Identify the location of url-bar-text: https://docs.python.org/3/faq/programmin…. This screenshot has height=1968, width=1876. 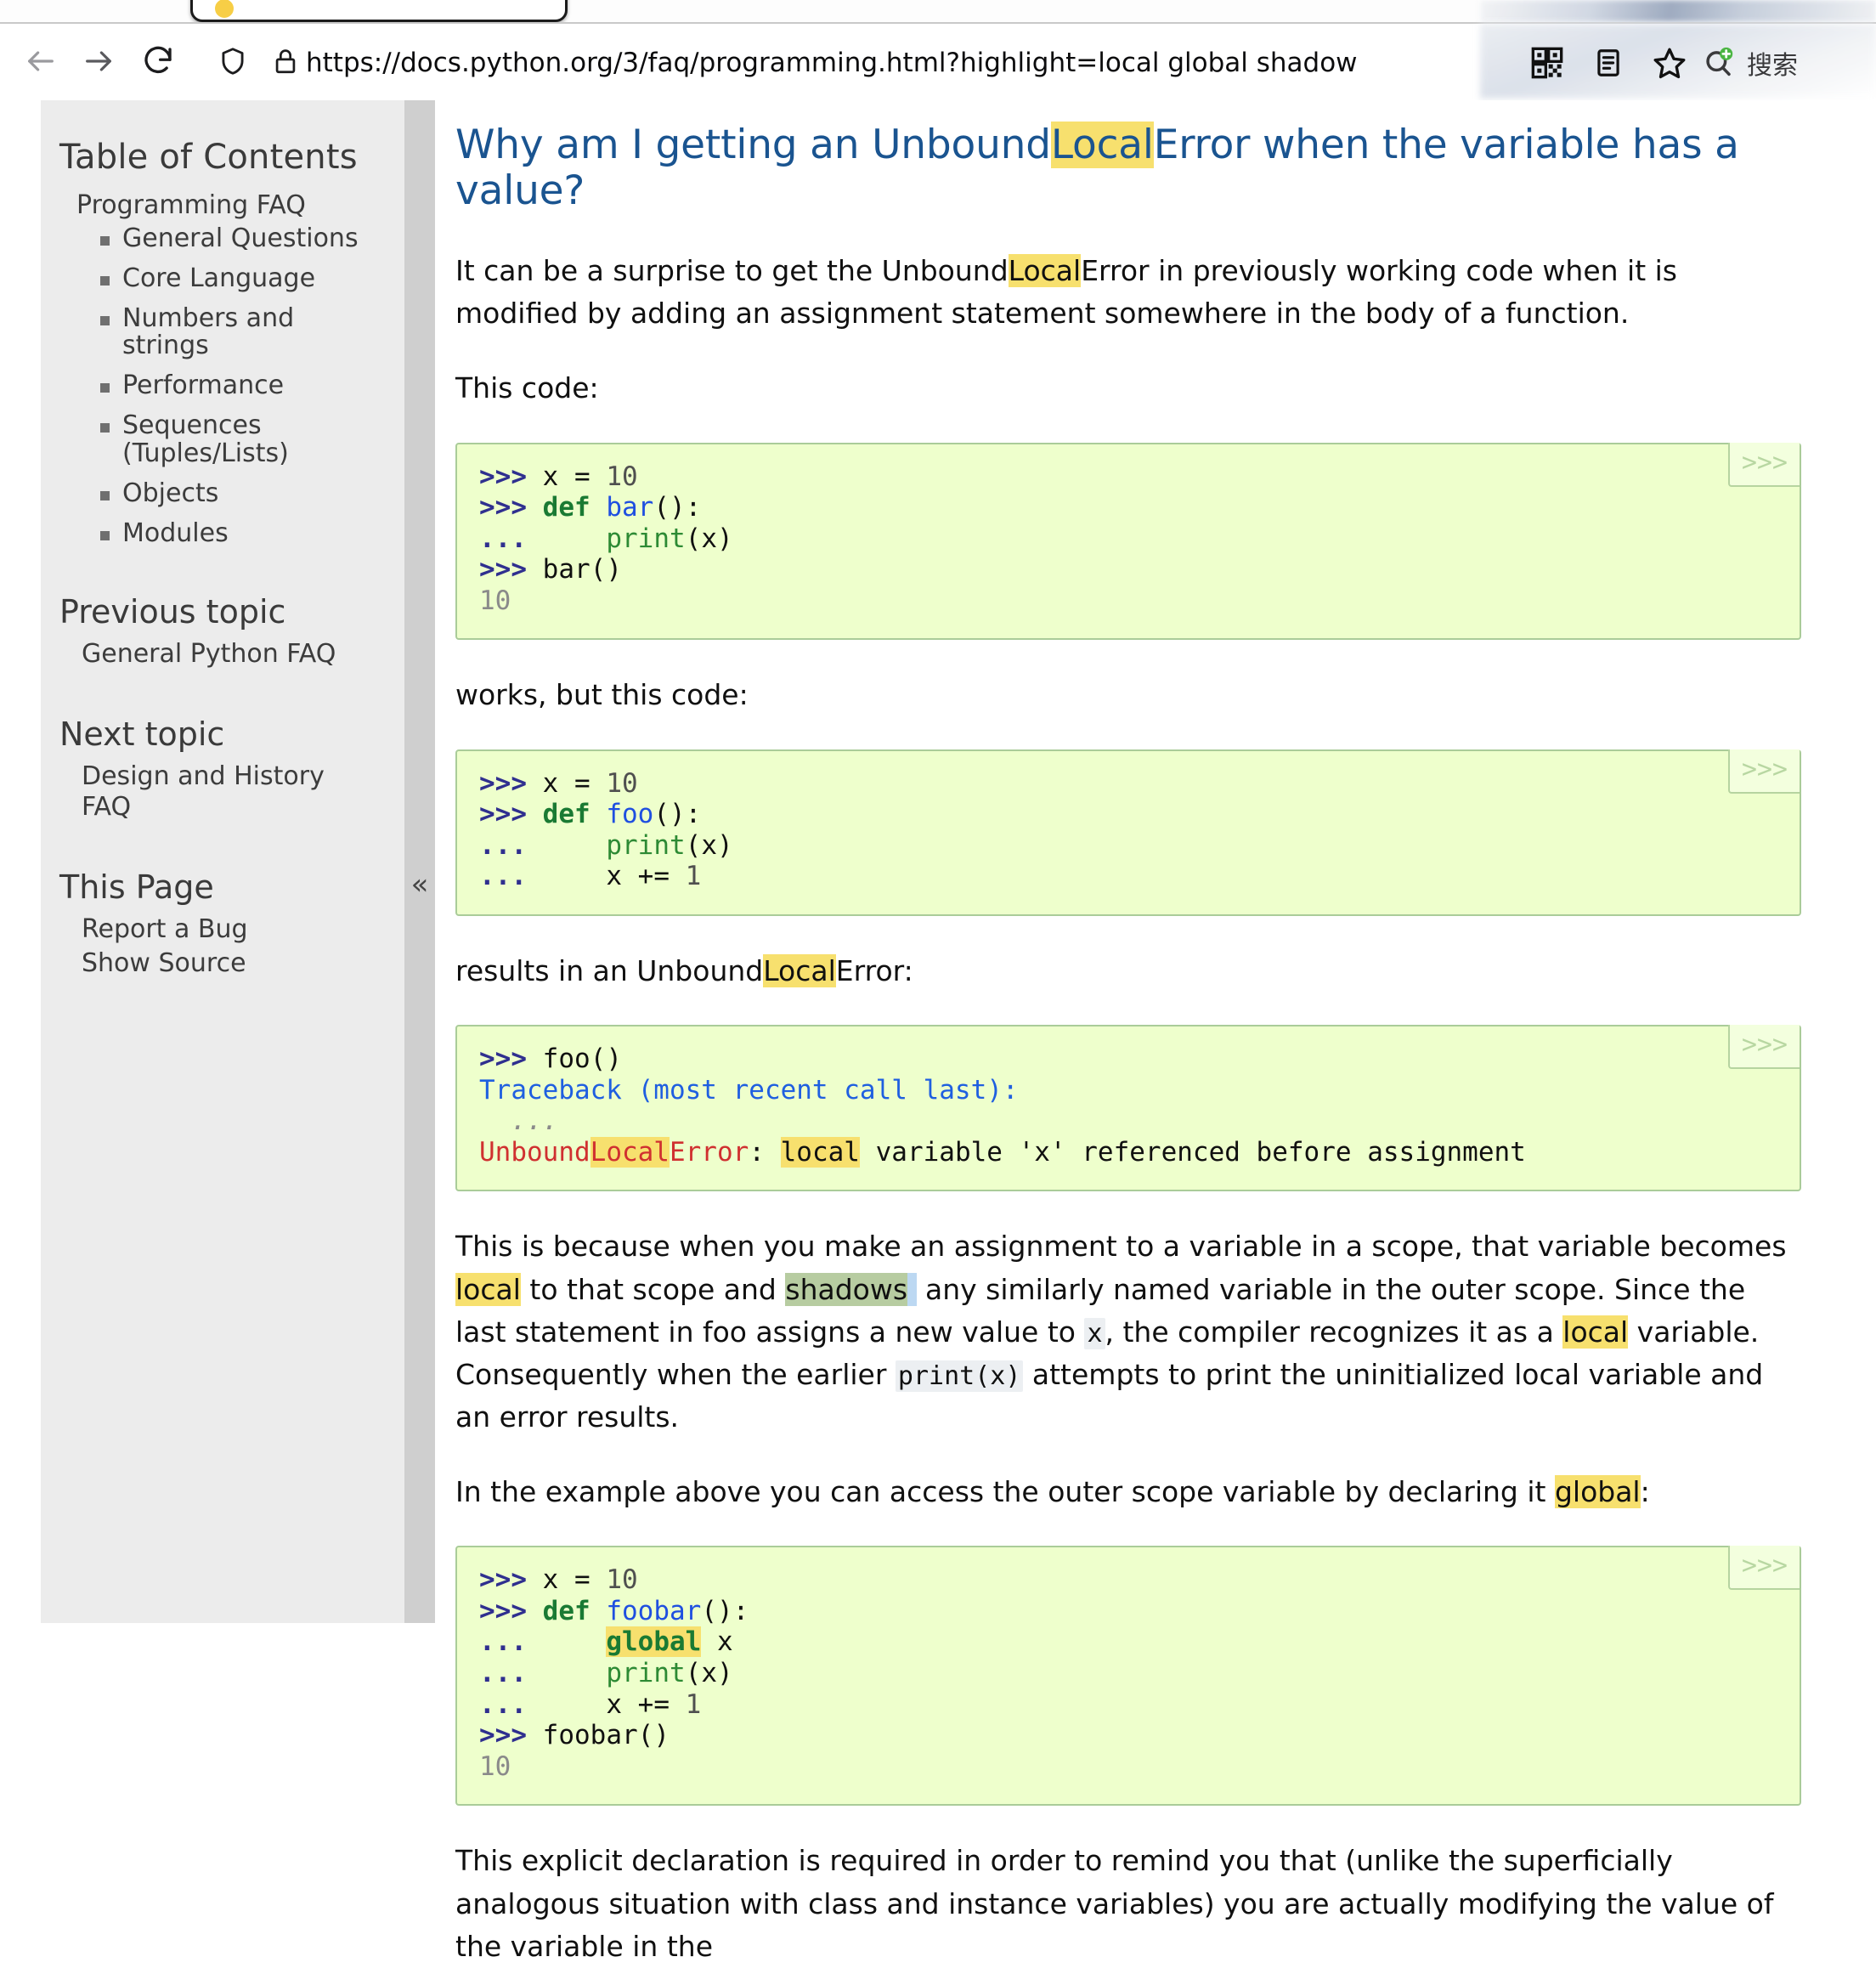
(832, 63).